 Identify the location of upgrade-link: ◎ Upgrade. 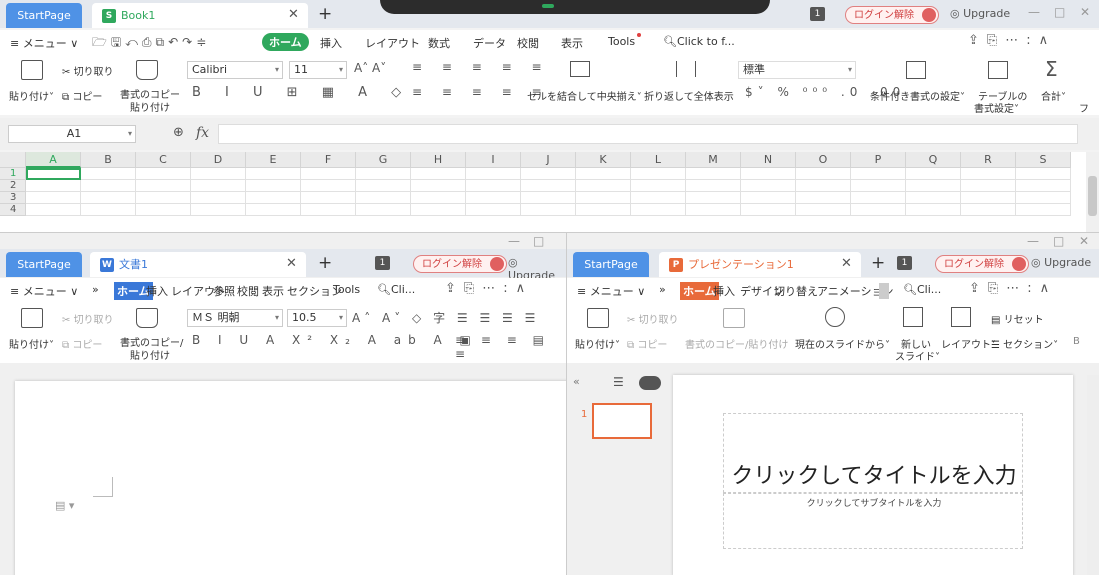
(980, 13).